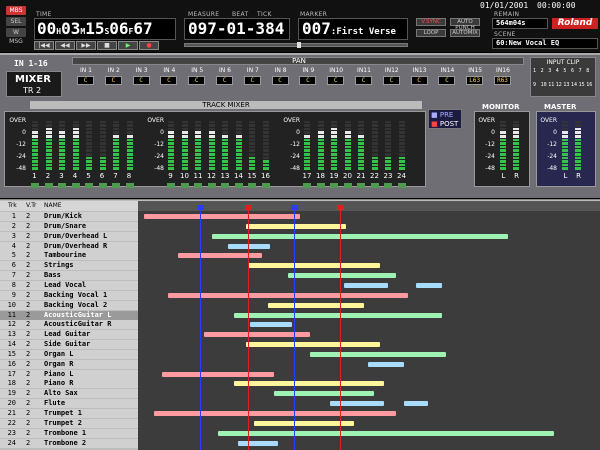 This screenshot has width=600, height=450. I want to click on track-name: Drum/Kick, so click(91, 216).